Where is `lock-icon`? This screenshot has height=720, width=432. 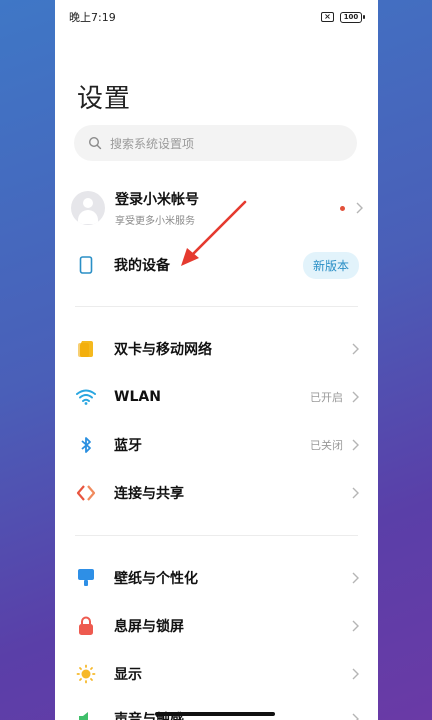
lock-icon is located at coordinates (86, 626).